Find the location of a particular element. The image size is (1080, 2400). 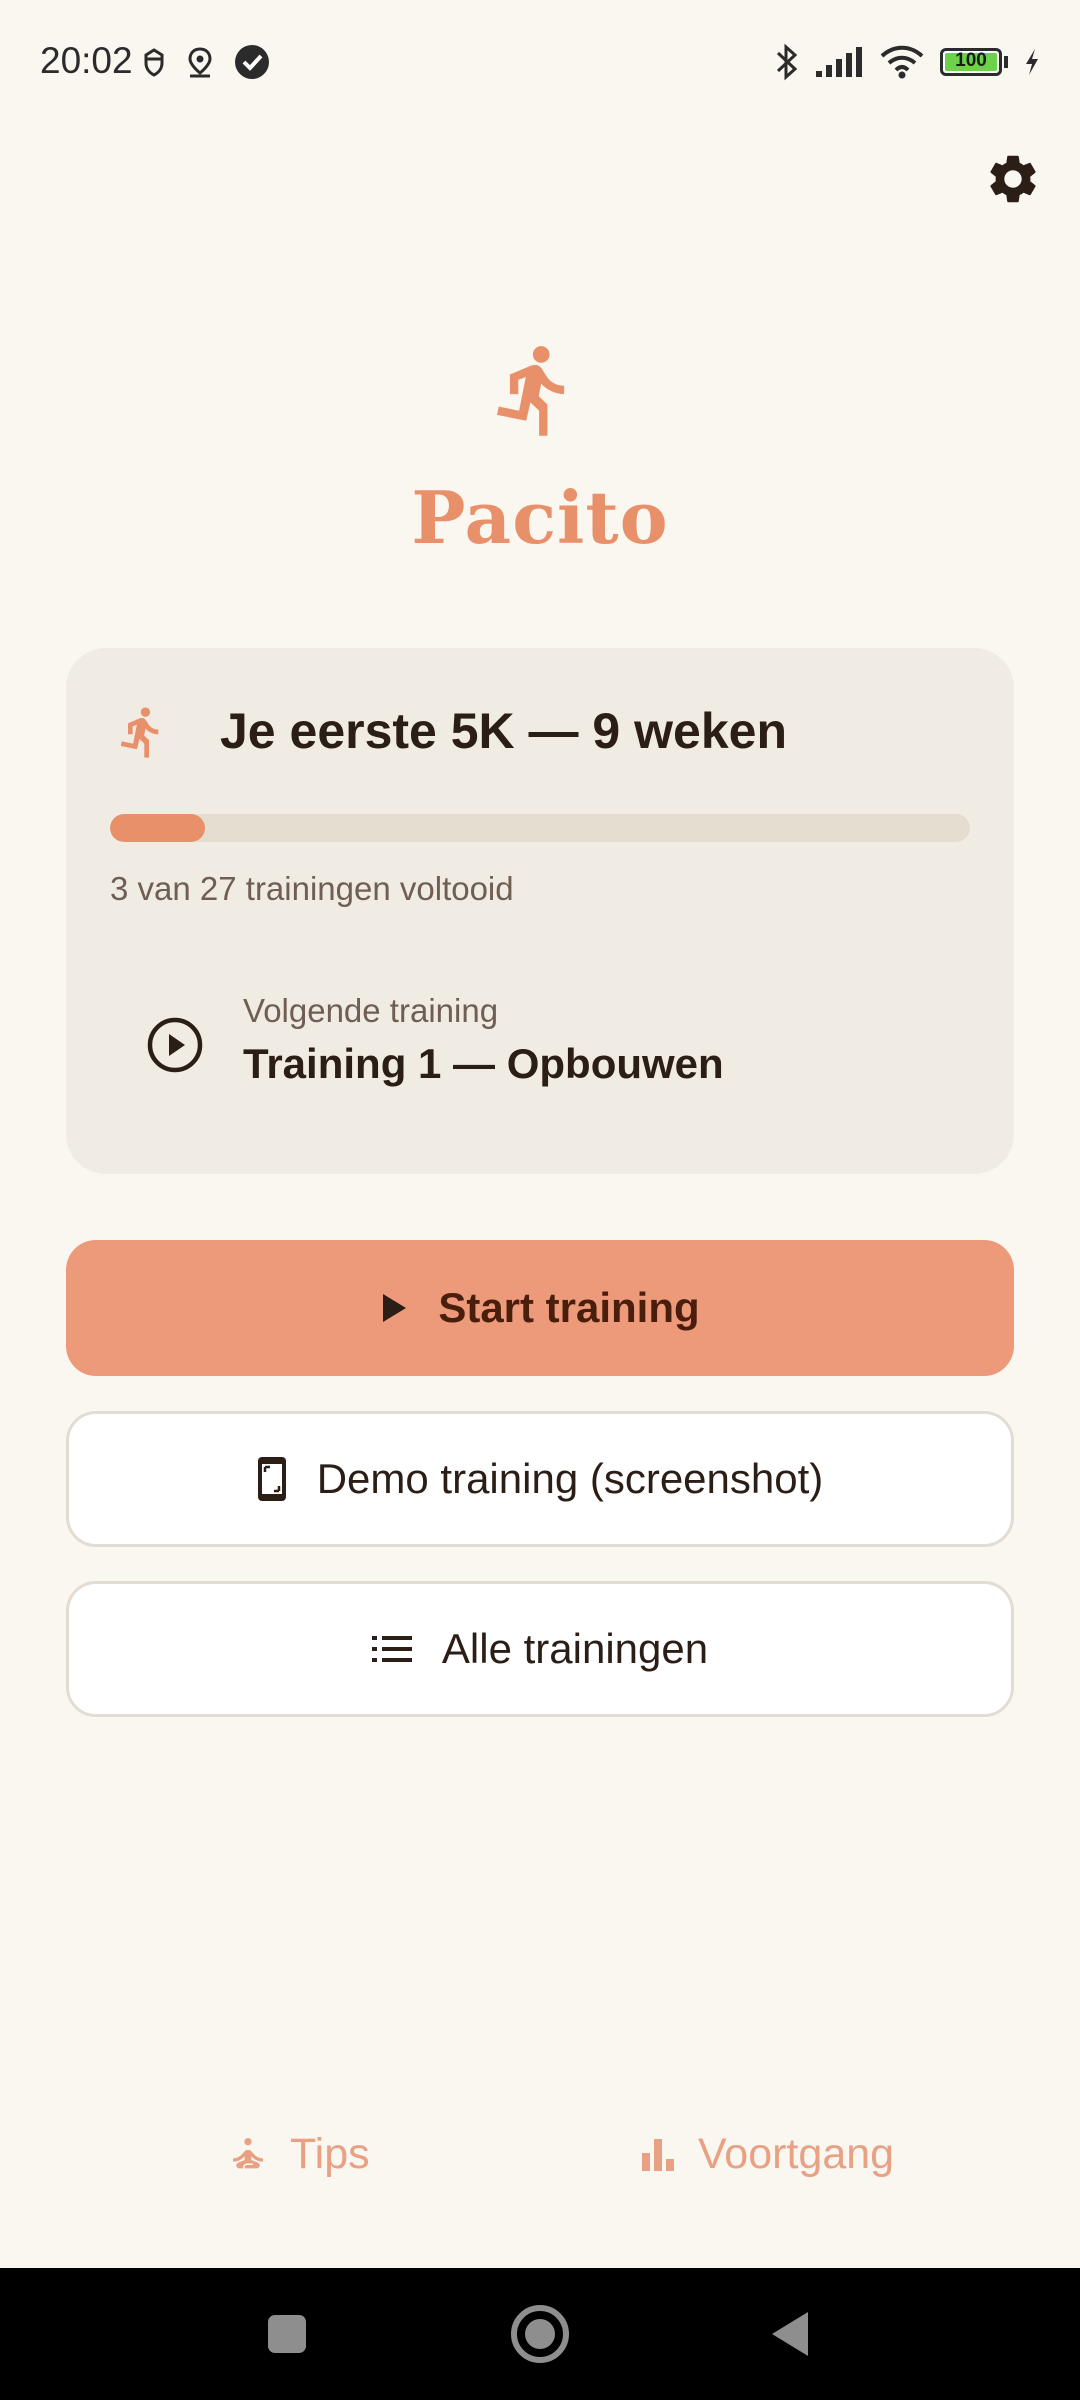

gear-icon is located at coordinates (1013, 179).